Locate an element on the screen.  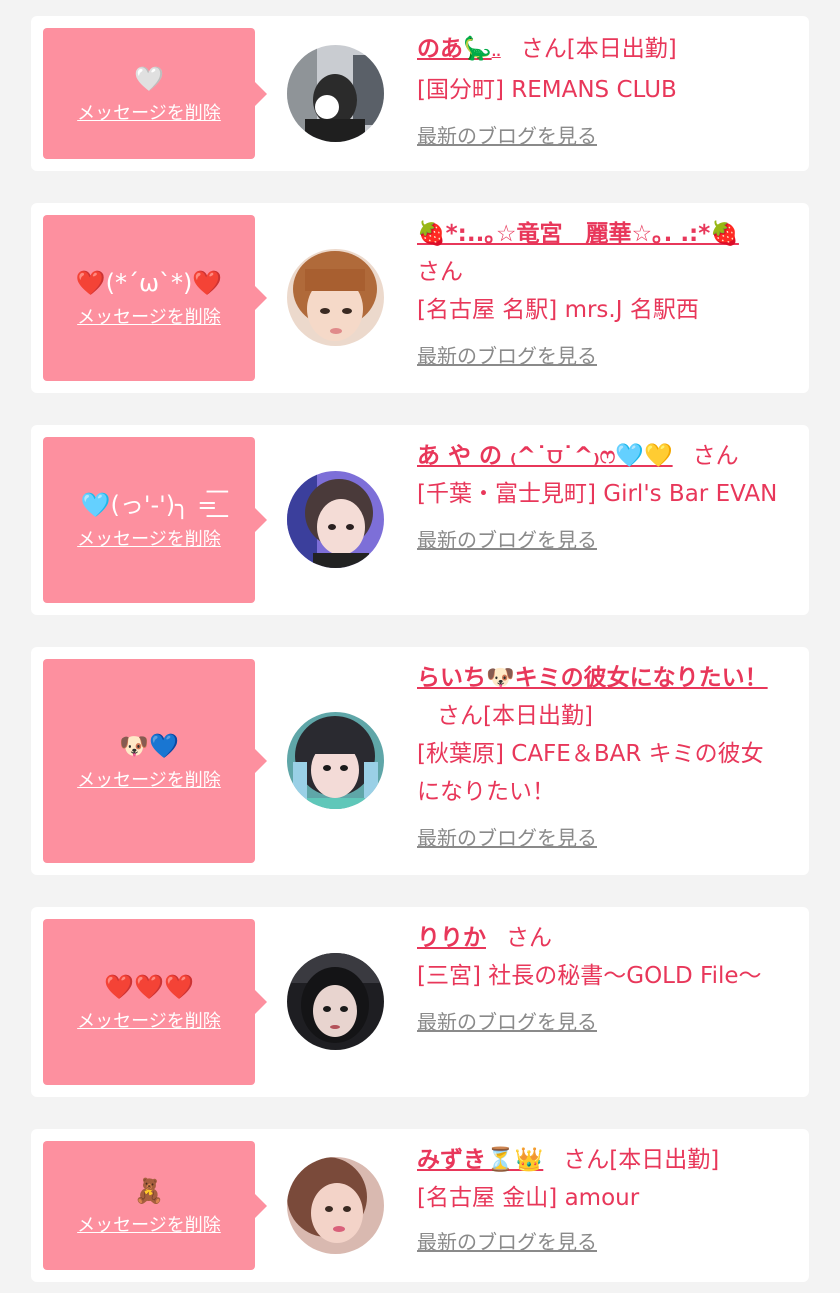
girl-name-link: みずき⏳👑 is located at coordinates (480, 1160).